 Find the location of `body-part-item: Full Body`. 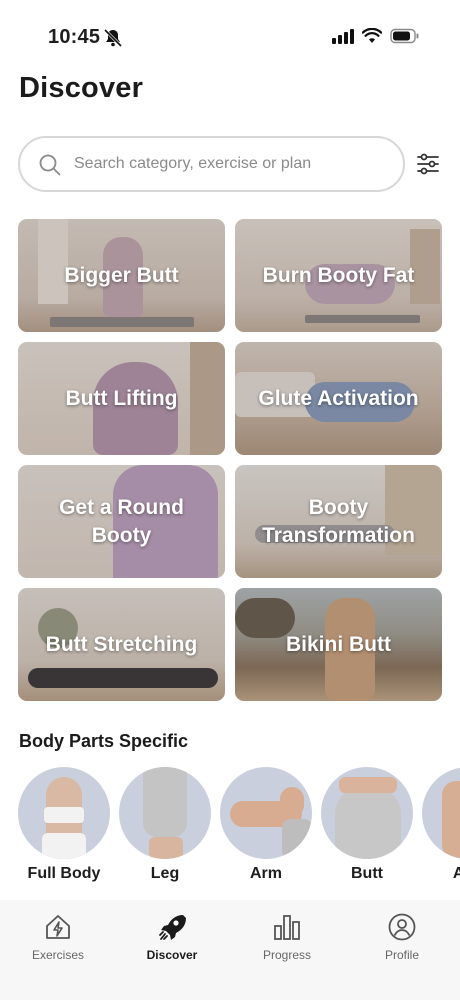

body-part-item: Full Body is located at coordinates (64, 828).